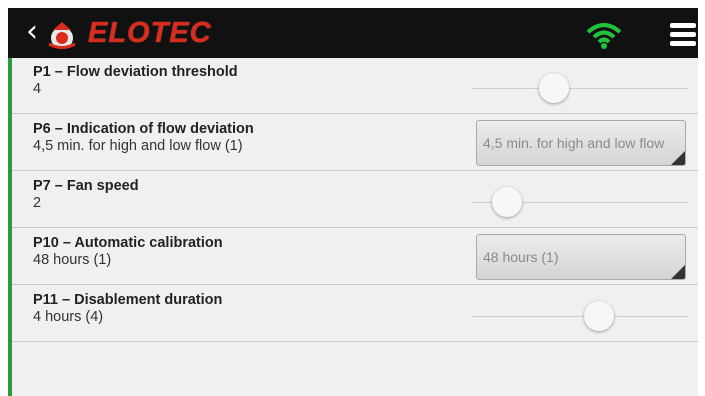 The image size is (705, 396). Describe the element at coordinates (574, 143) in the screenshot. I see `select-value: 4,5 min. for high and low flow` at that location.